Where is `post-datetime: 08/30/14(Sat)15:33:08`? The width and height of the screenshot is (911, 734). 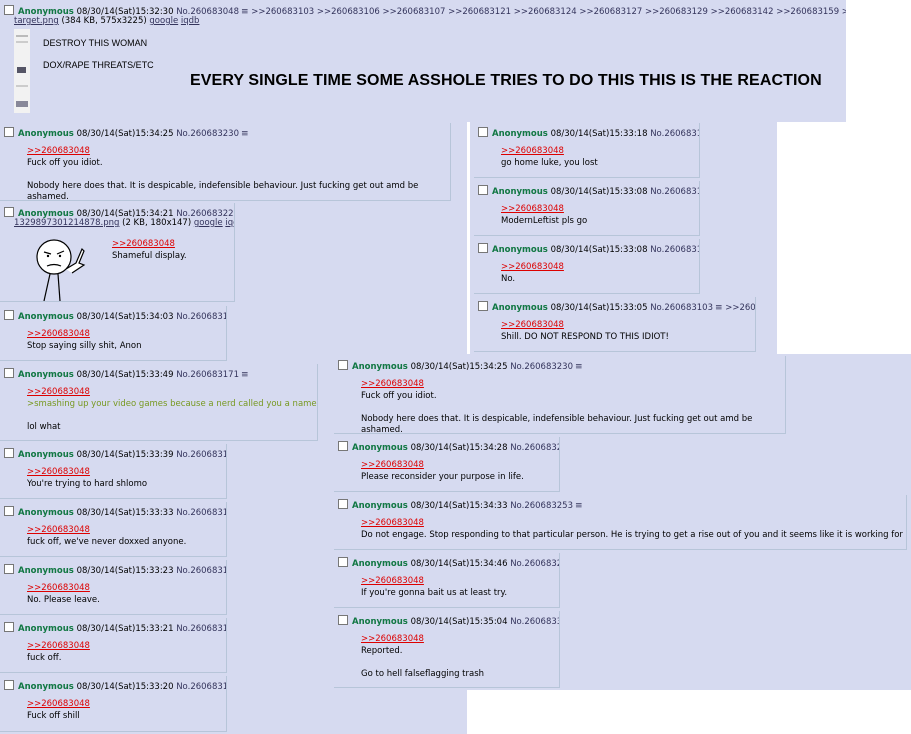
post-datetime: 08/30/14(Sat)15:33:08 is located at coordinates (599, 192).